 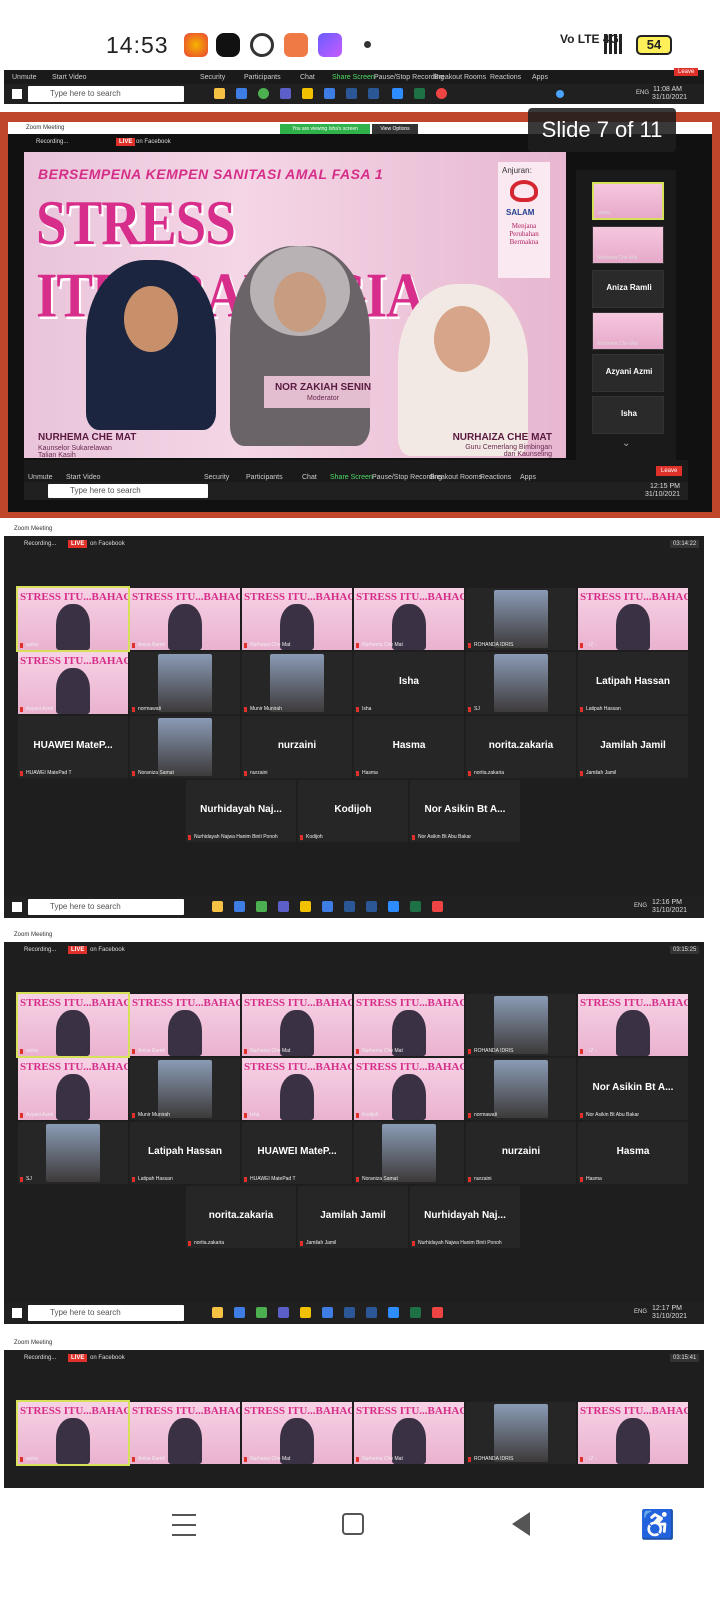 What do you see at coordinates (216, 477) in the screenshot?
I see `security-button: Security` at bounding box center [216, 477].